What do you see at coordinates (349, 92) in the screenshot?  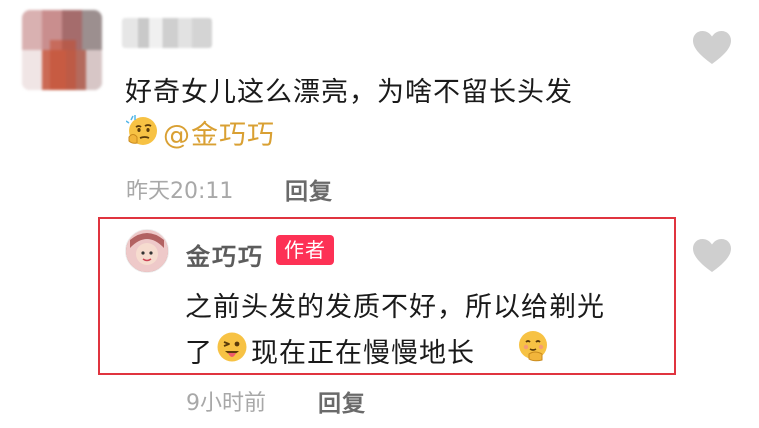 I see `comment-text: 好奇女儿这么漂亮，为啥不留长头发` at bounding box center [349, 92].